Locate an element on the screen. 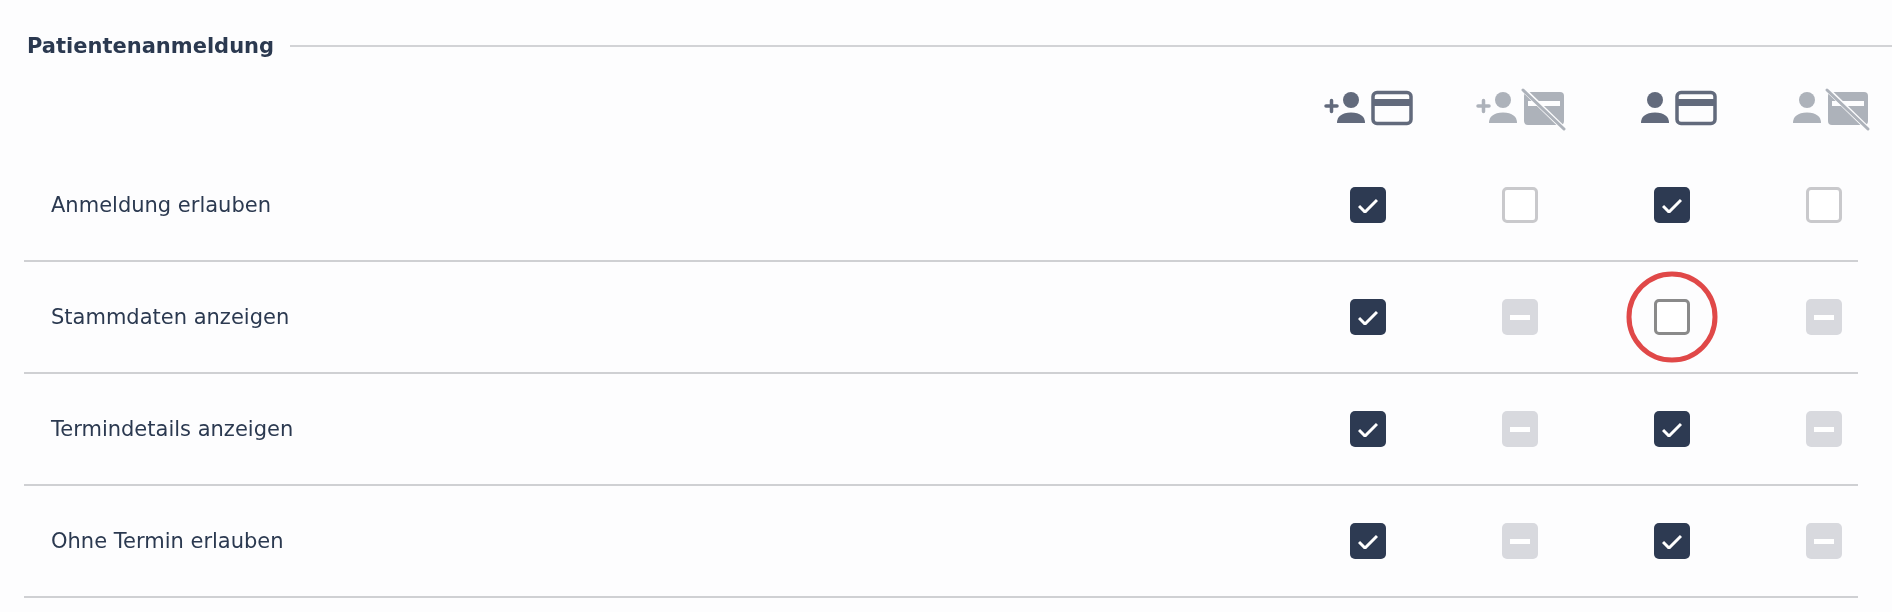 Image resolution: width=1892 pixels, height=612 pixels. permission-label: Termindetails anzeigen is located at coordinates (172, 429).